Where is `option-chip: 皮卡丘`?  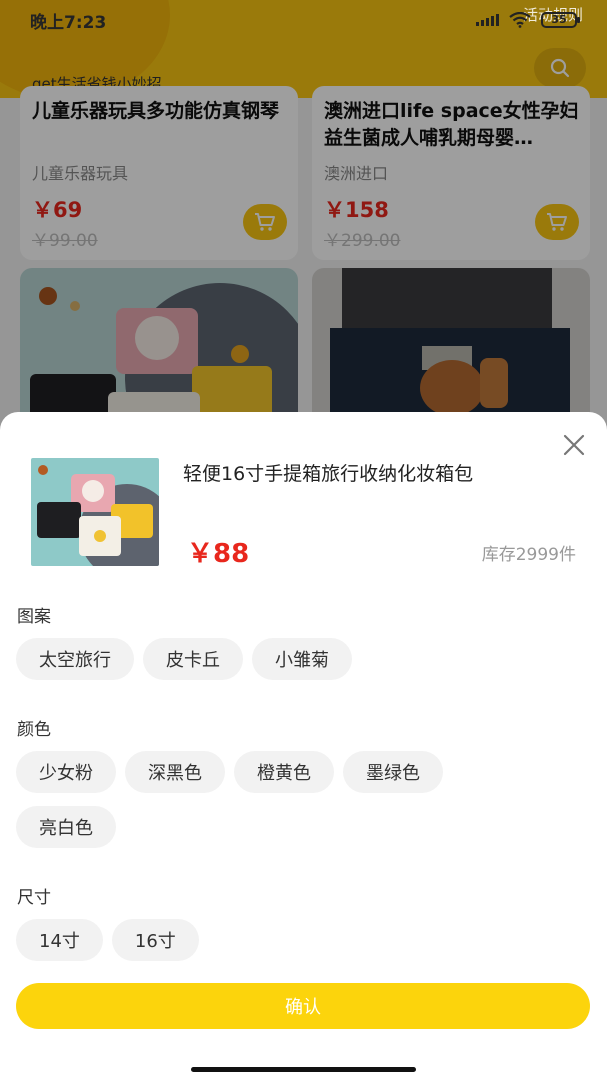 option-chip: 皮卡丘 is located at coordinates (193, 659).